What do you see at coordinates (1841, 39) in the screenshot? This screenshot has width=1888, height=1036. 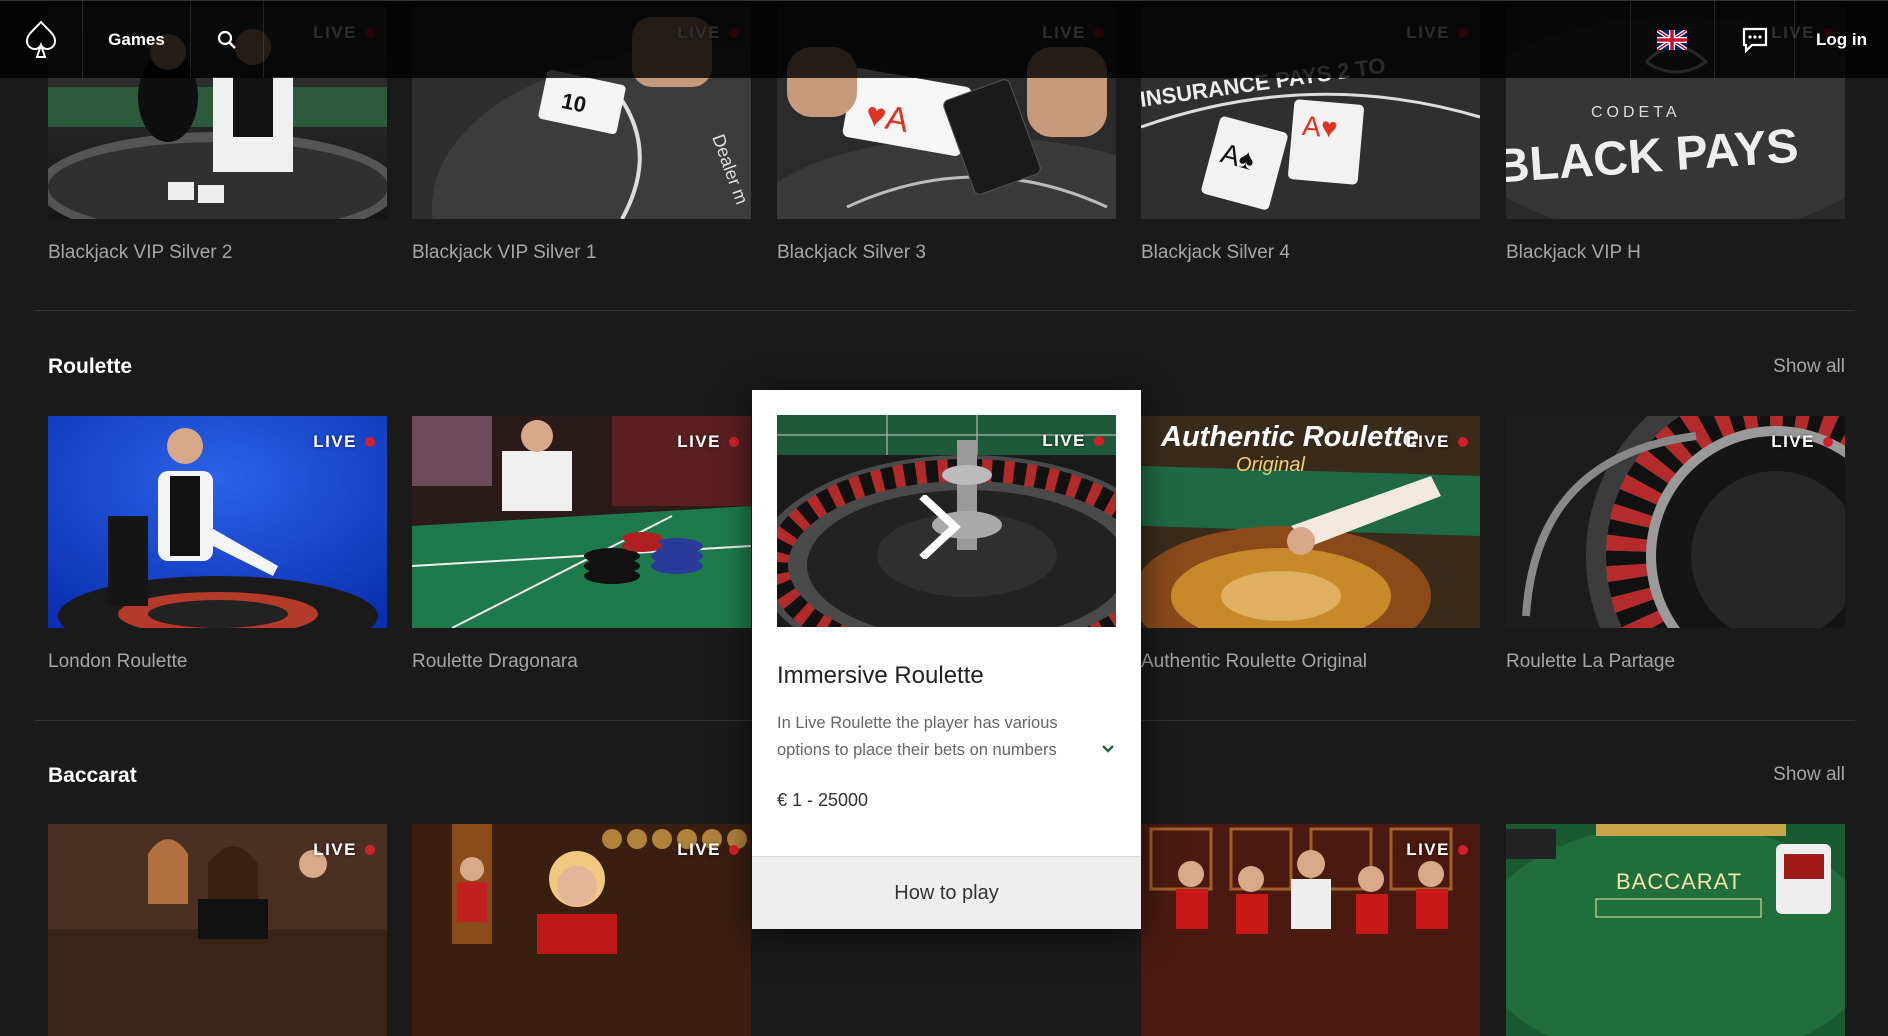 I see `login-button: Log in` at bounding box center [1841, 39].